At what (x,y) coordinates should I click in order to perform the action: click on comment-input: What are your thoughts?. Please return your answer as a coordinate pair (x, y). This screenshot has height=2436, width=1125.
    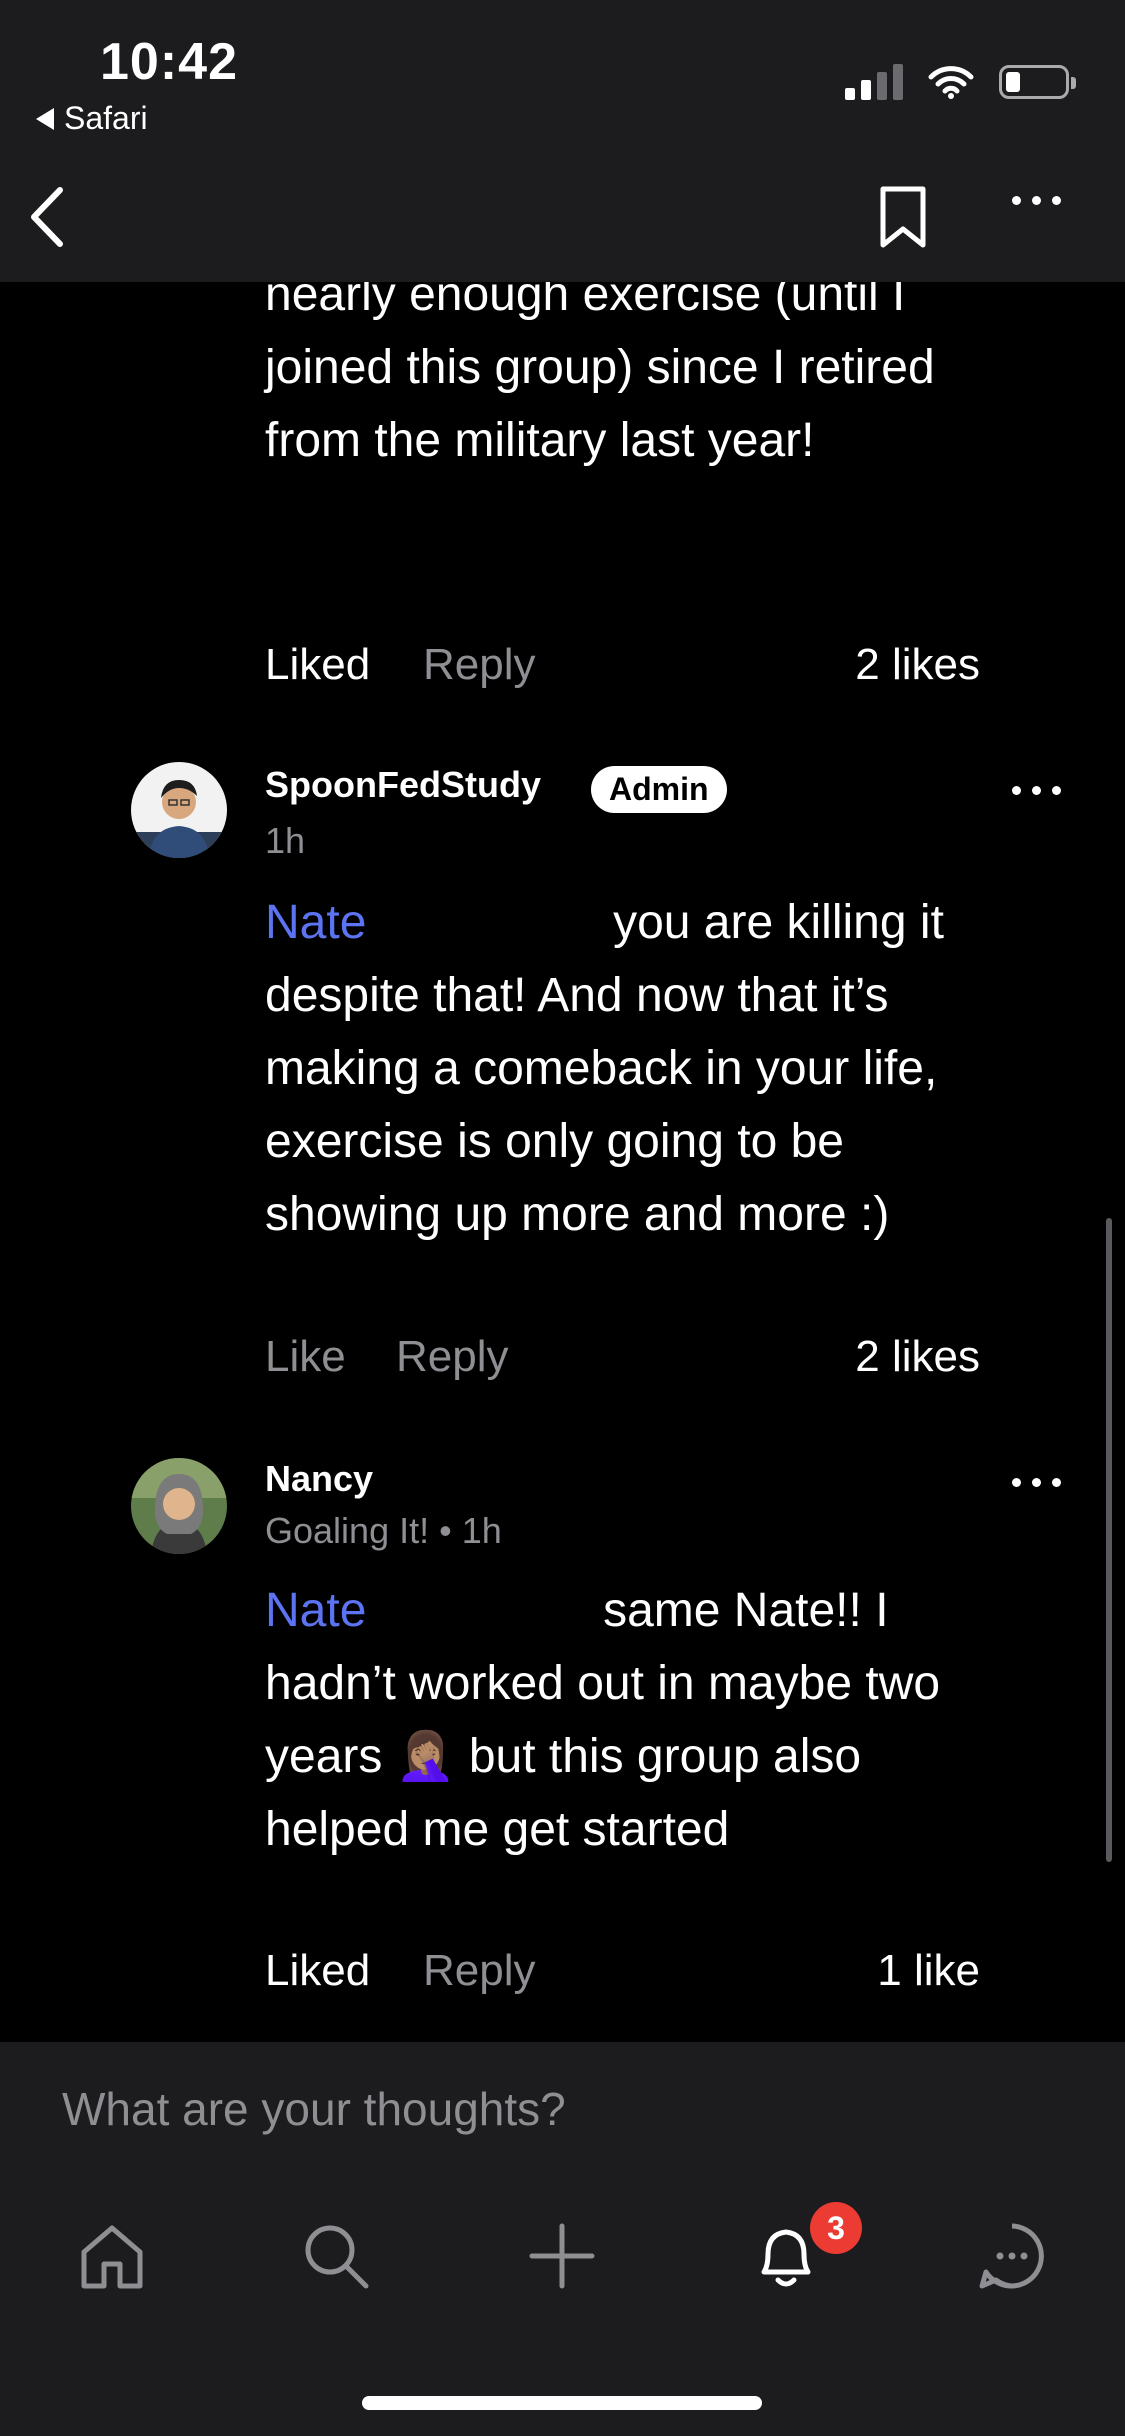
    Looking at the image, I should click on (314, 2109).